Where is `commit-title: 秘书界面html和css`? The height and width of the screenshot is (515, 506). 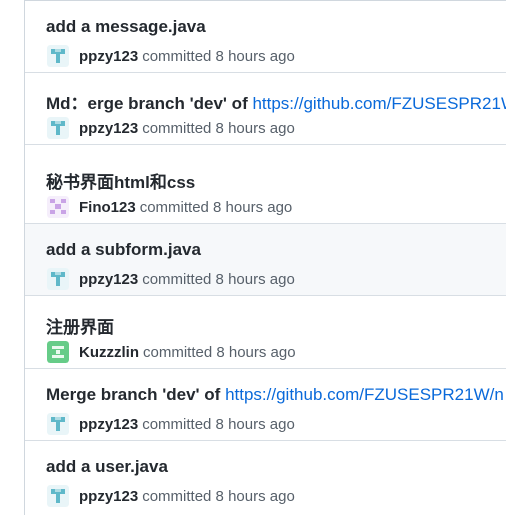 commit-title: 秘书界面html和css is located at coordinates (120, 180).